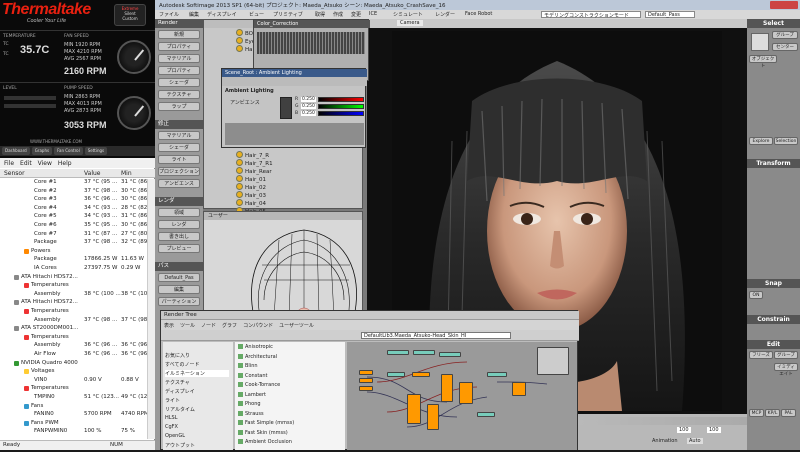  Describe the element at coordinates (16, 151) in the screenshot. I see `tab-dashboard: Dashboard` at that location.